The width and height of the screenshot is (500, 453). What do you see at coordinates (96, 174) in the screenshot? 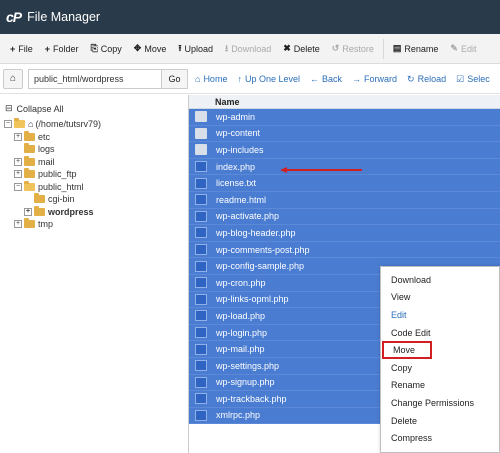
I see `tree-node-public-ftp: + public_ftp` at bounding box center [96, 174].